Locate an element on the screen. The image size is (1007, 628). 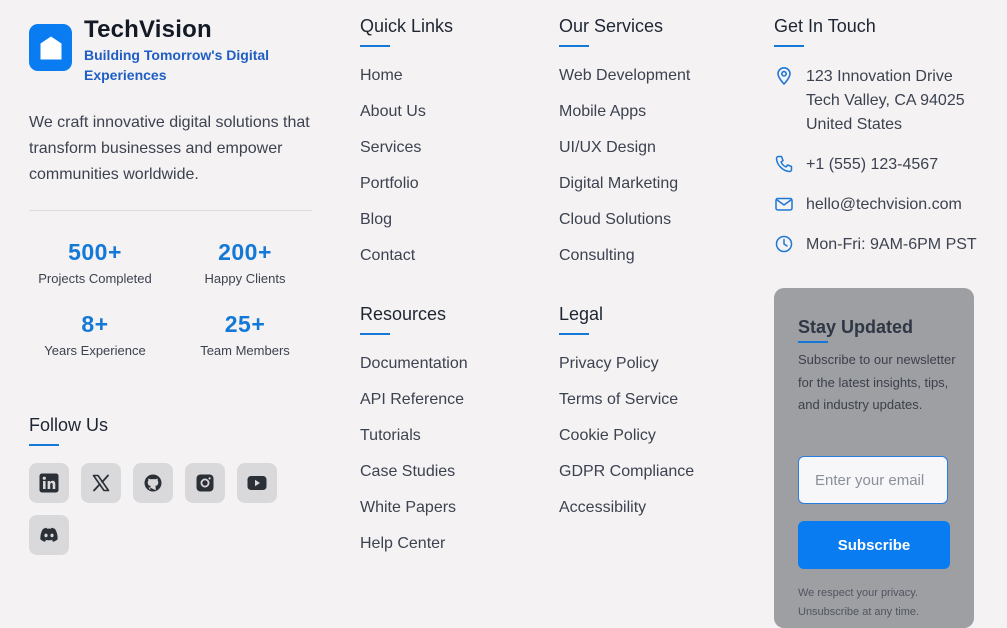
stat-value: 8+ is located at coordinates (95, 324).